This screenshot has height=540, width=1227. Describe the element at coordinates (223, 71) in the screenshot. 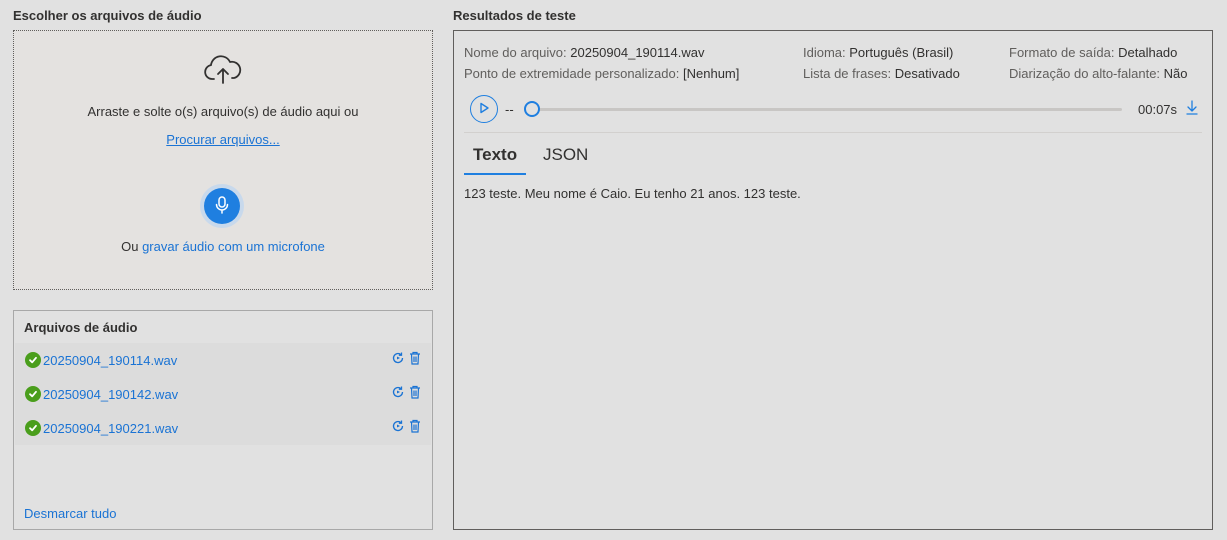

I see `cloud-upload-icon` at that location.